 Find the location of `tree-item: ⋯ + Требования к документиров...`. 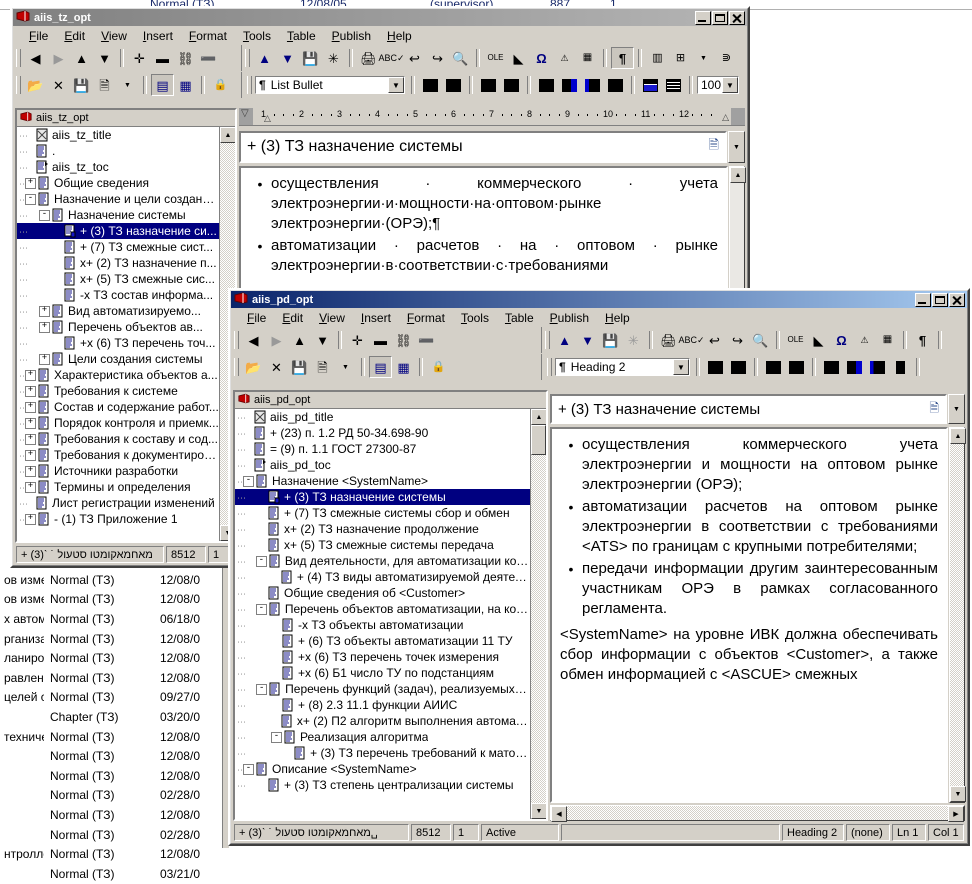

tree-item: ⋯ + Требования к документиров... is located at coordinates (118, 455).